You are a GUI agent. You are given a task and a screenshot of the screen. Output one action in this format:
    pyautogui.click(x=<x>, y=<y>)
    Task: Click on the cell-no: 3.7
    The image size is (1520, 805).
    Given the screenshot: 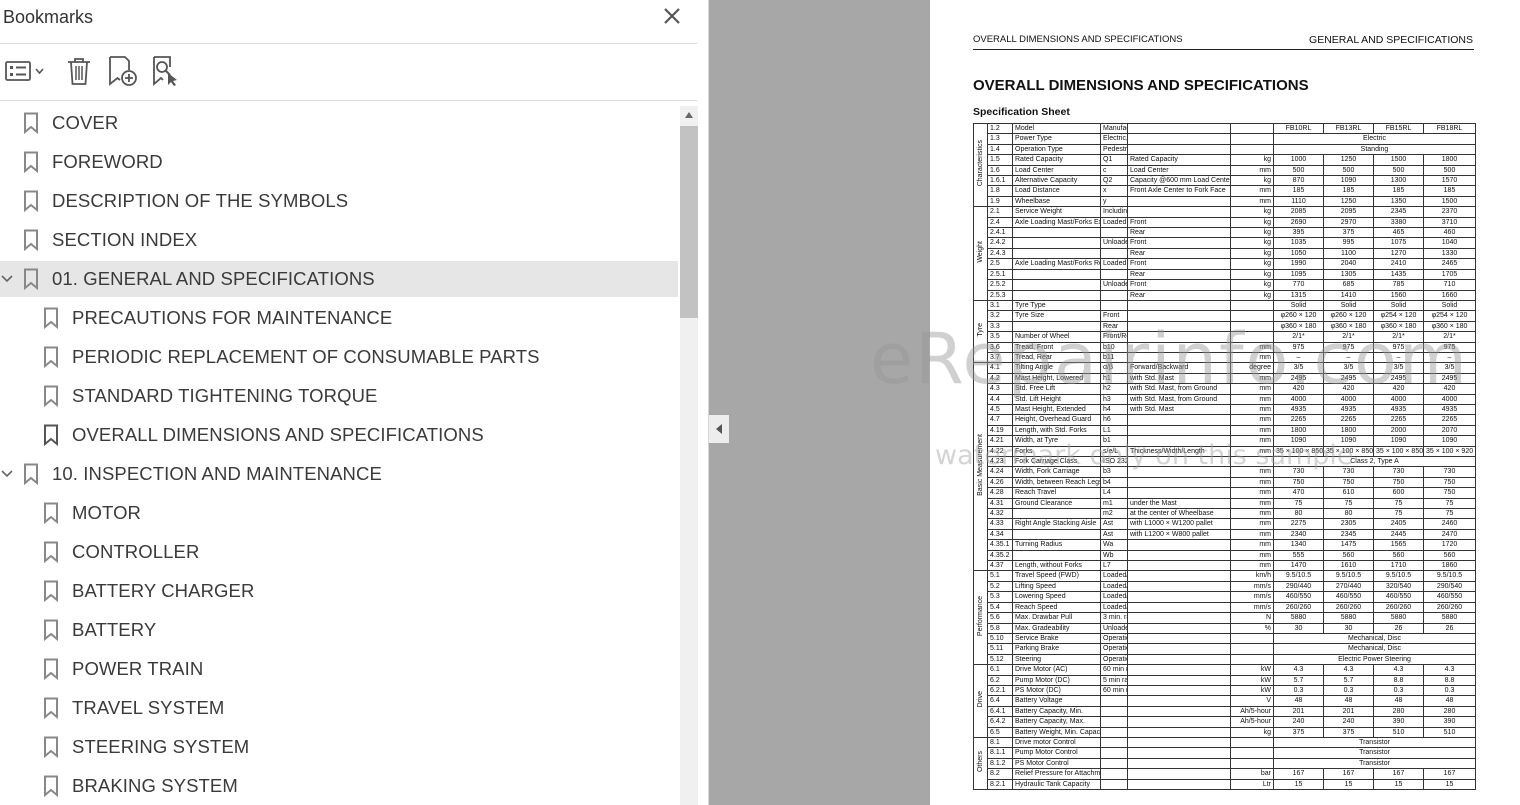 What is the action you would take?
    pyautogui.click(x=1000, y=357)
    